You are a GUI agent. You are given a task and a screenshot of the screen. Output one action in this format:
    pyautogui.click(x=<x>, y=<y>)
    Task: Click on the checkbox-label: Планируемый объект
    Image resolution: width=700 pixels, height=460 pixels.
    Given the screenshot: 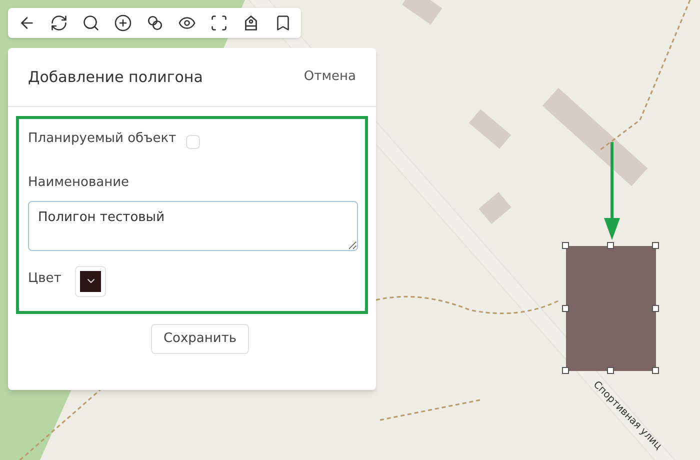 What is the action you would take?
    pyautogui.click(x=102, y=139)
    